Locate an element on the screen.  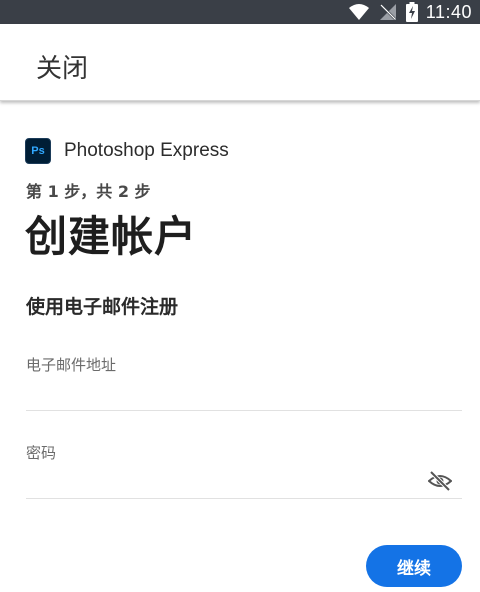
password-visibility-toggle is located at coordinates (440, 481).